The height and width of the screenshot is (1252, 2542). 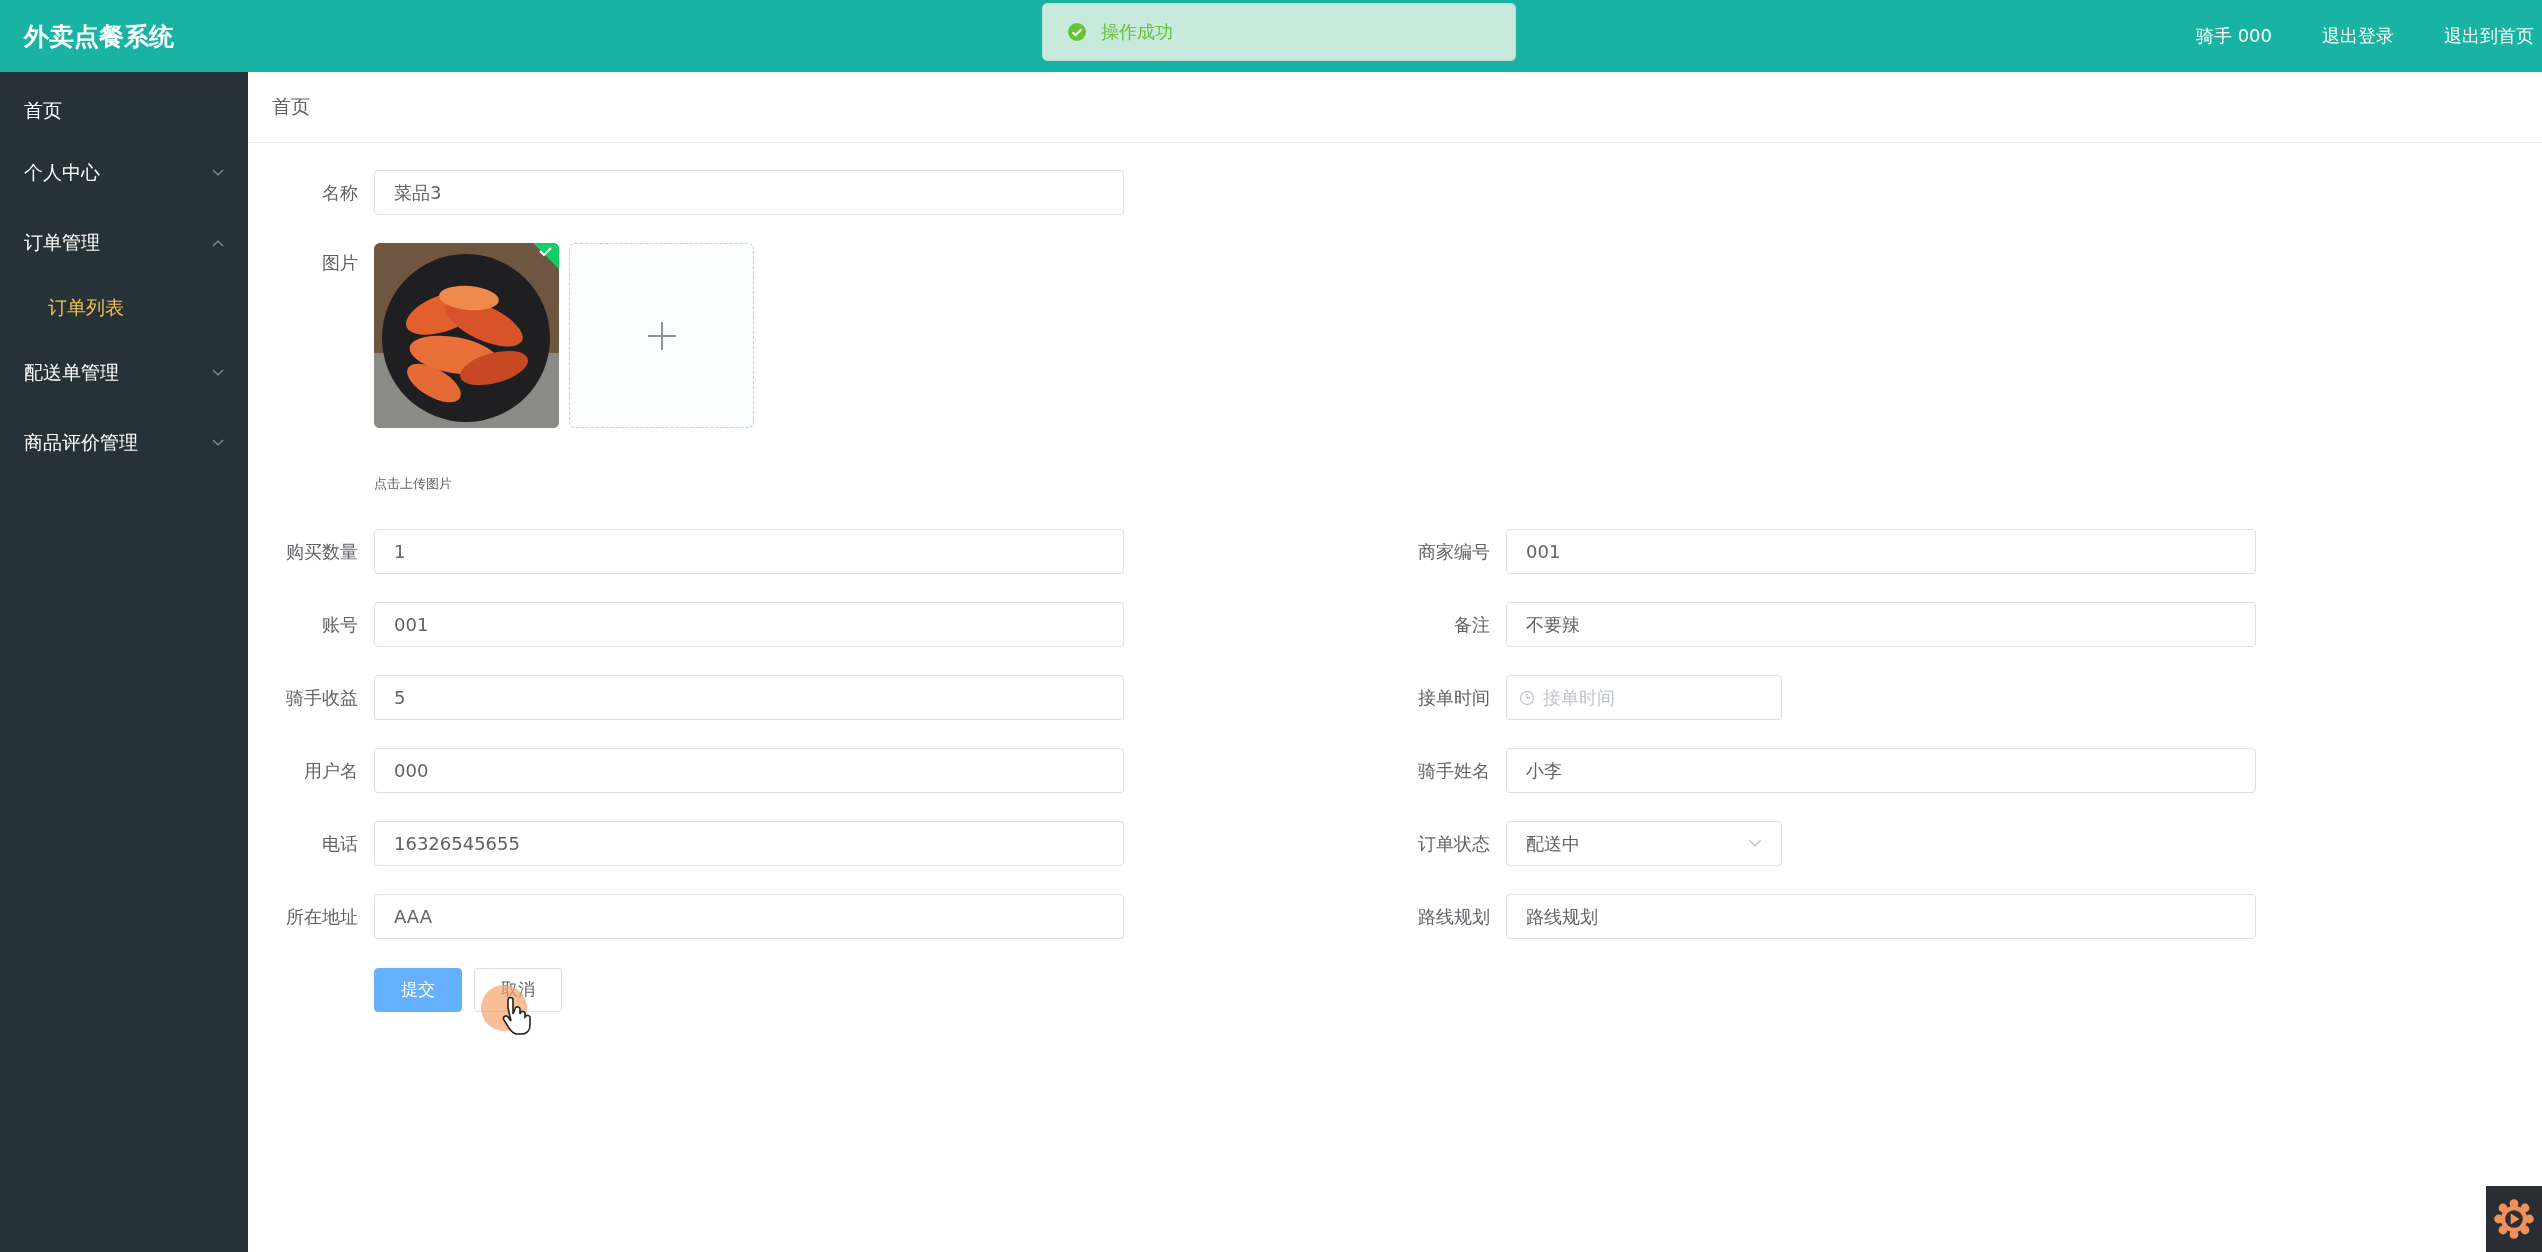 What do you see at coordinates (749, 843) in the screenshot?
I see `input-field: 16326545655` at bounding box center [749, 843].